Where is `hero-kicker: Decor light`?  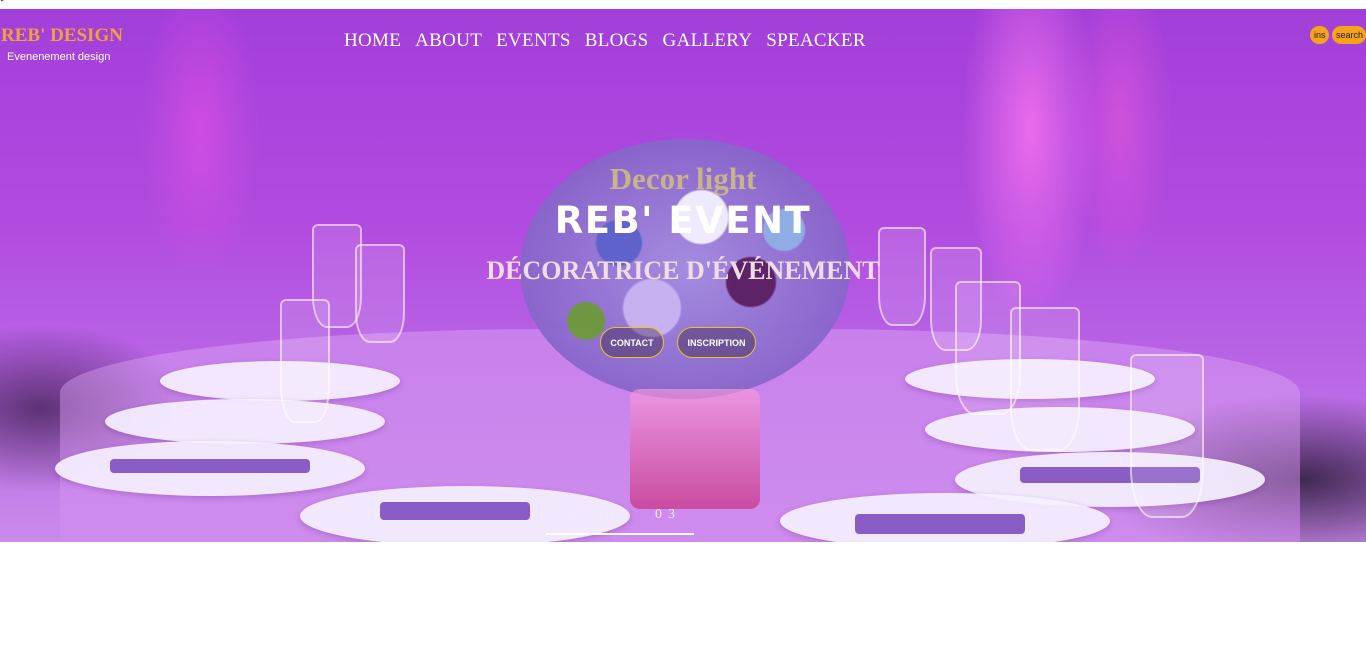 hero-kicker: Decor light is located at coordinates (683, 178).